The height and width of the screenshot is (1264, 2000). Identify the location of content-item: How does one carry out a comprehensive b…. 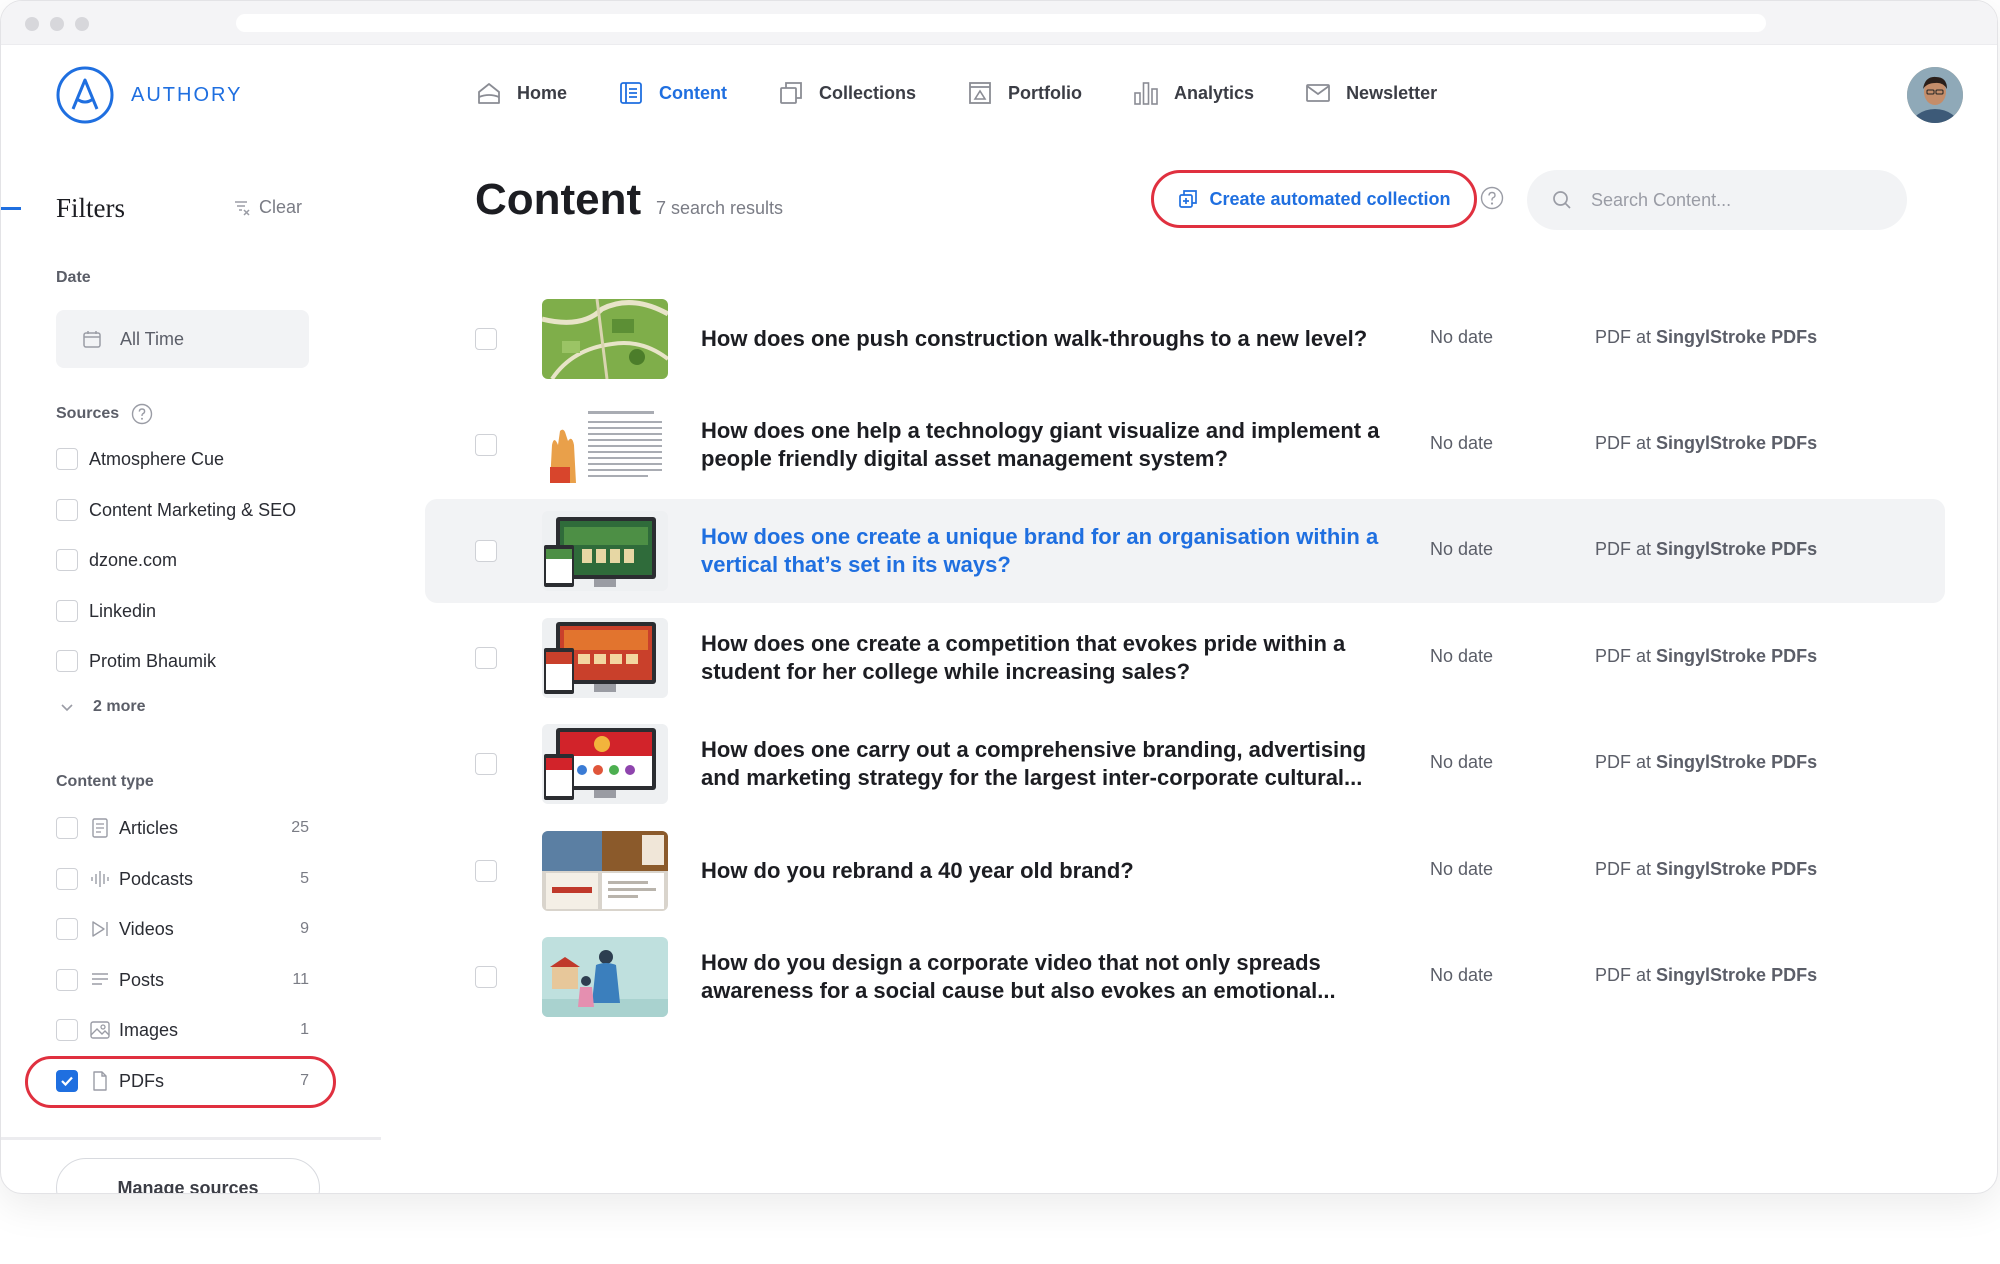
(1185, 764).